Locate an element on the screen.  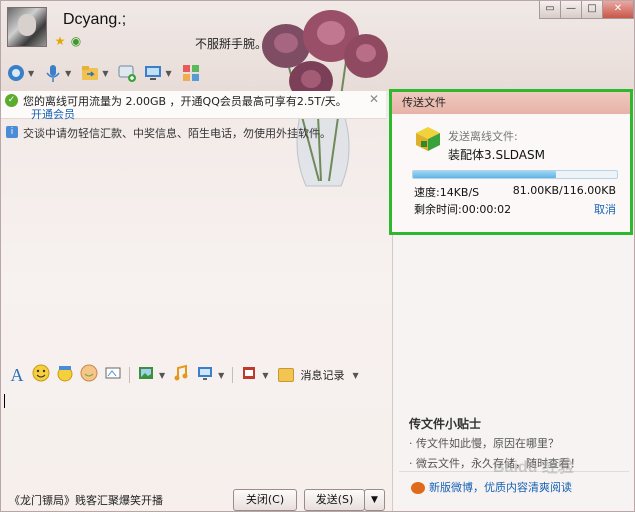
star-icon: ★ is located at coordinates (60, 41).